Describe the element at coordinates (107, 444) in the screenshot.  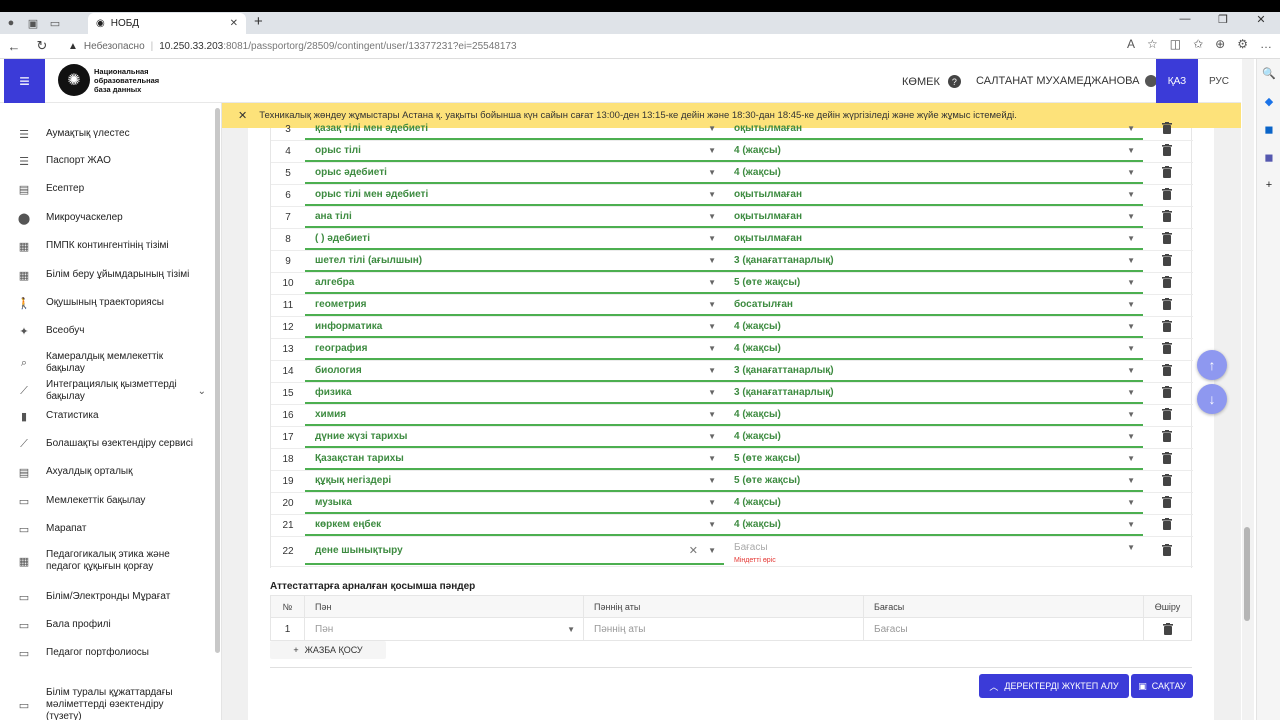
I see `sidebar-item: ⟋ Болашақты өзектендіру сервисі` at that location.